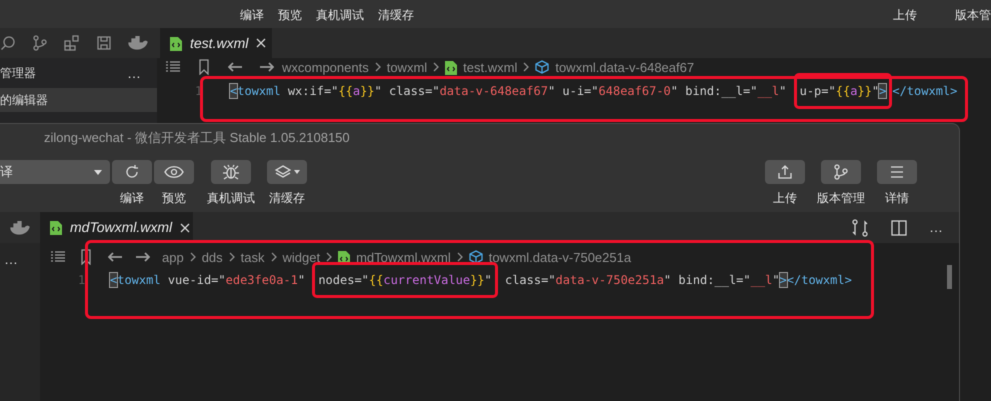  What do you see at coordinates (208, 280) in the screenshot?
I see `code-text: <towxml vue-id="ede3fe0a-1"` at bounding box center [208, 280].